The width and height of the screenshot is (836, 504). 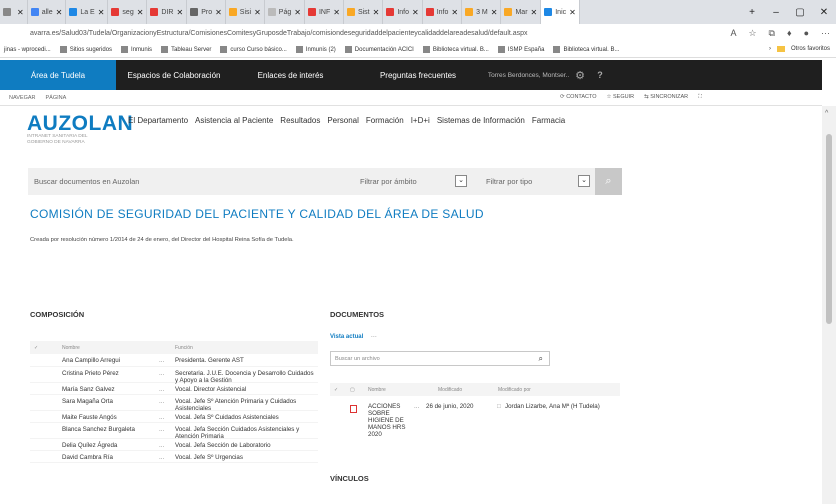 I want to click on browser-tab: seg ✕, so click(x=128, y=12).